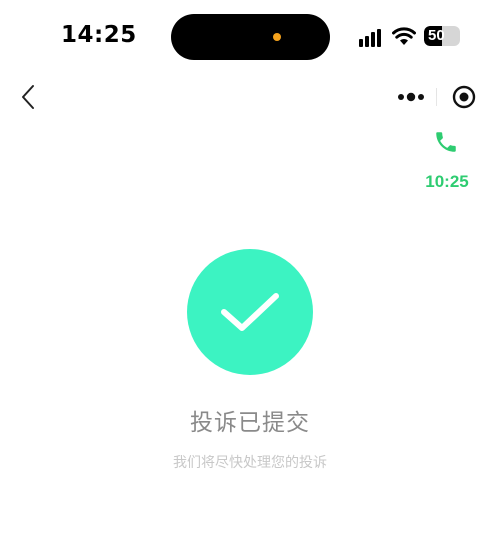 This screenshot has height=538, width=500. I want to click on call-duration: 10:25, so click(447, 181).